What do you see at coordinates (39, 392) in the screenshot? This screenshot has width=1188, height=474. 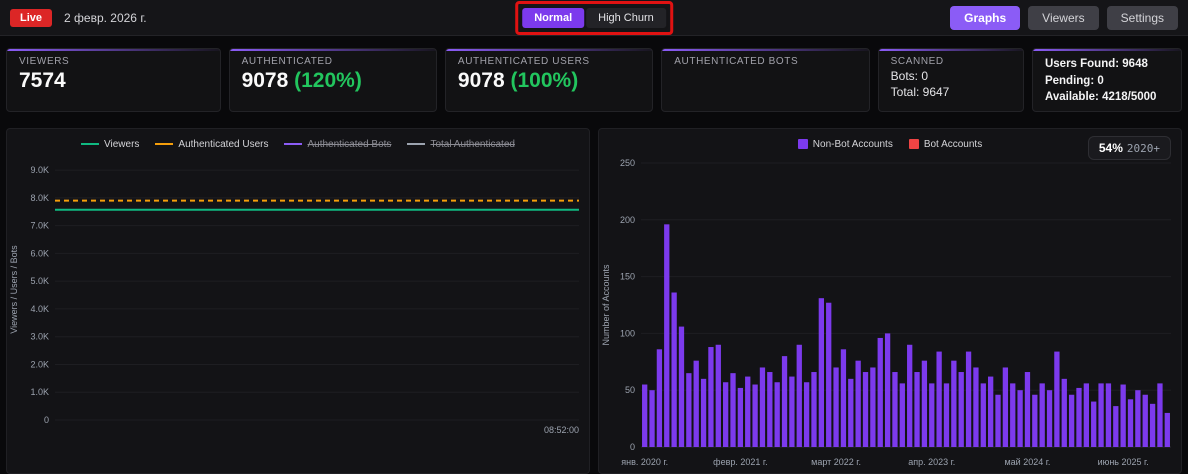 I see `svg-text: 1.0K` at bounding box center [39, 392].